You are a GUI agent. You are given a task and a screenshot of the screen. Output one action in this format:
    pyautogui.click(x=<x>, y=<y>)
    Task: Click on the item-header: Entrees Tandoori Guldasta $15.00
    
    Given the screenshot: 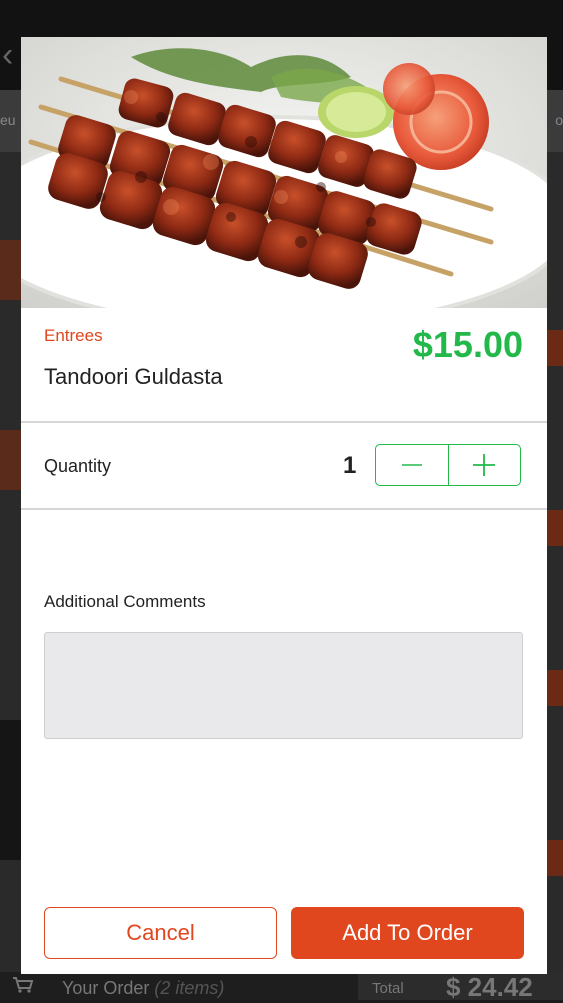 What is the action you would take?
    pyautogui.click(x=284, y=364)
    